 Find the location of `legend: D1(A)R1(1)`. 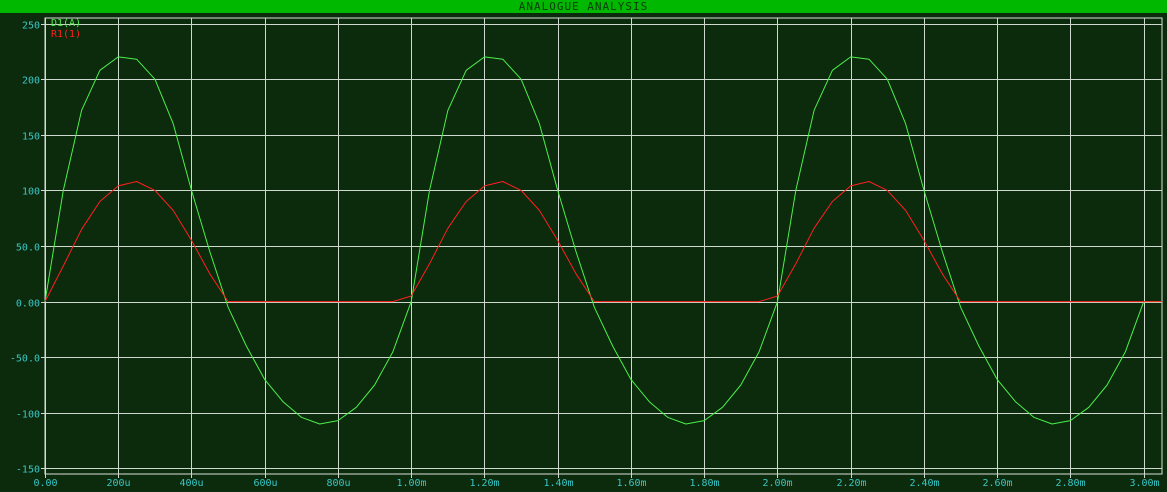

legend: D1(A)R1(1) is located at coordinates (66, 29).